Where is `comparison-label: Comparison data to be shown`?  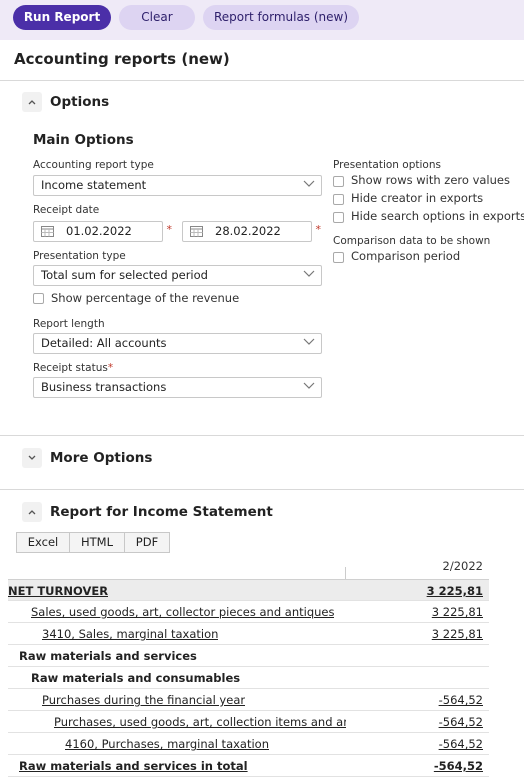 comparison-label: Comparison data to be shown is located at coordinates (412, 241).